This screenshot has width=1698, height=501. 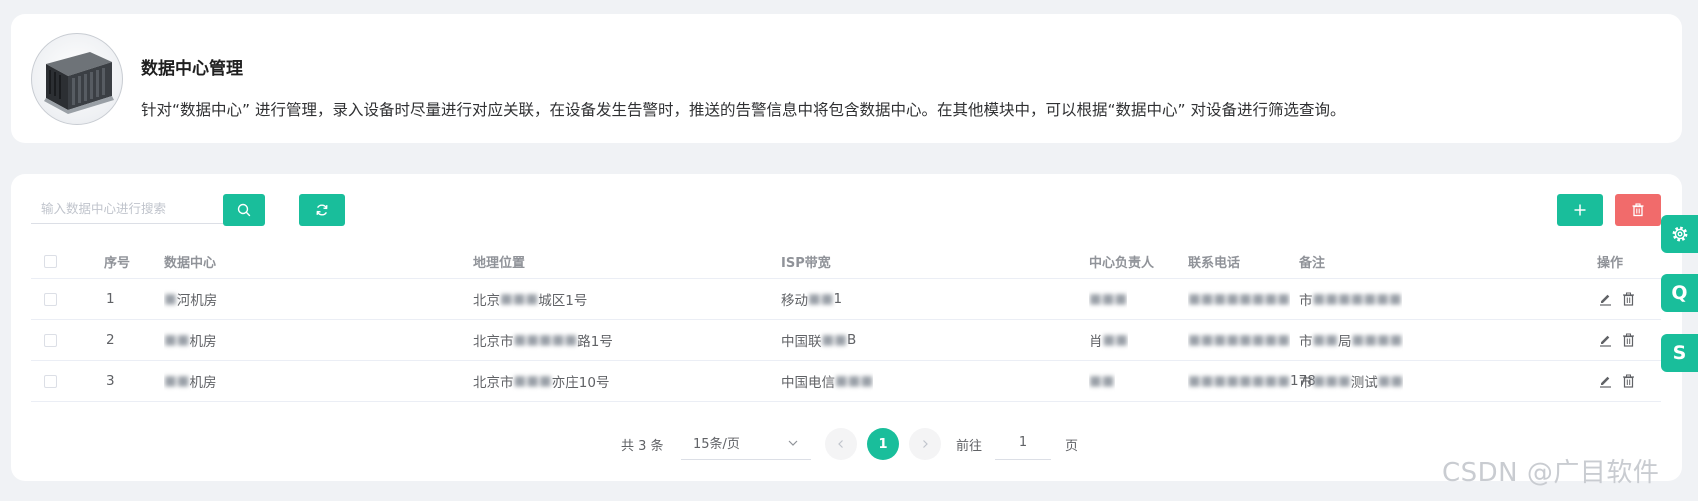 What do you see at coordinates (1610, 263) in the screenshot?
I see `column-header-ops: 操作` at bounding box center [1610, 263].